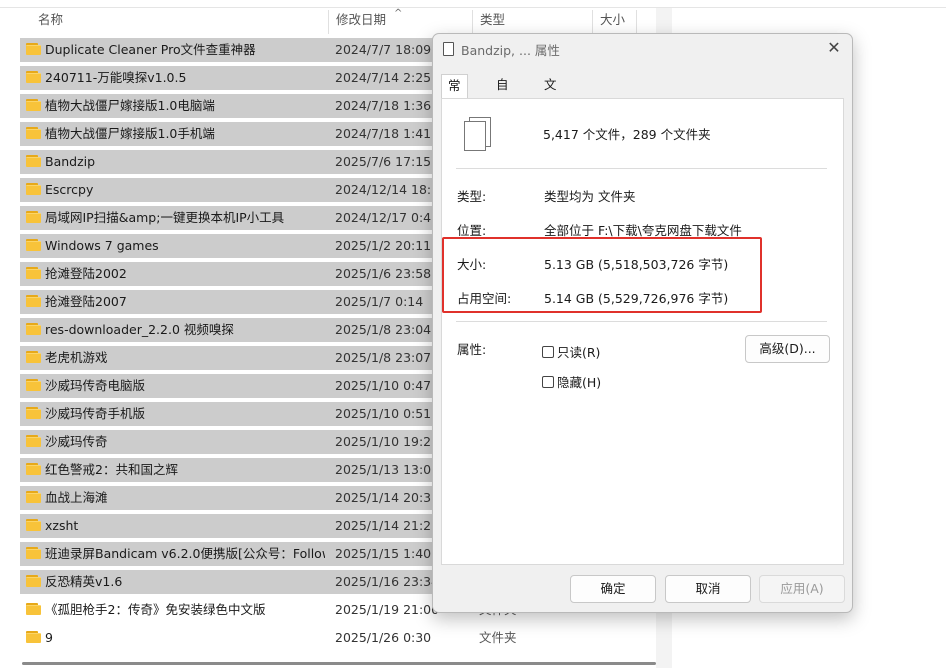 The width and height of the screenshot is (946, 668). I want to click on modified-date: 2025/1/13 13:03, so click(387, 469).